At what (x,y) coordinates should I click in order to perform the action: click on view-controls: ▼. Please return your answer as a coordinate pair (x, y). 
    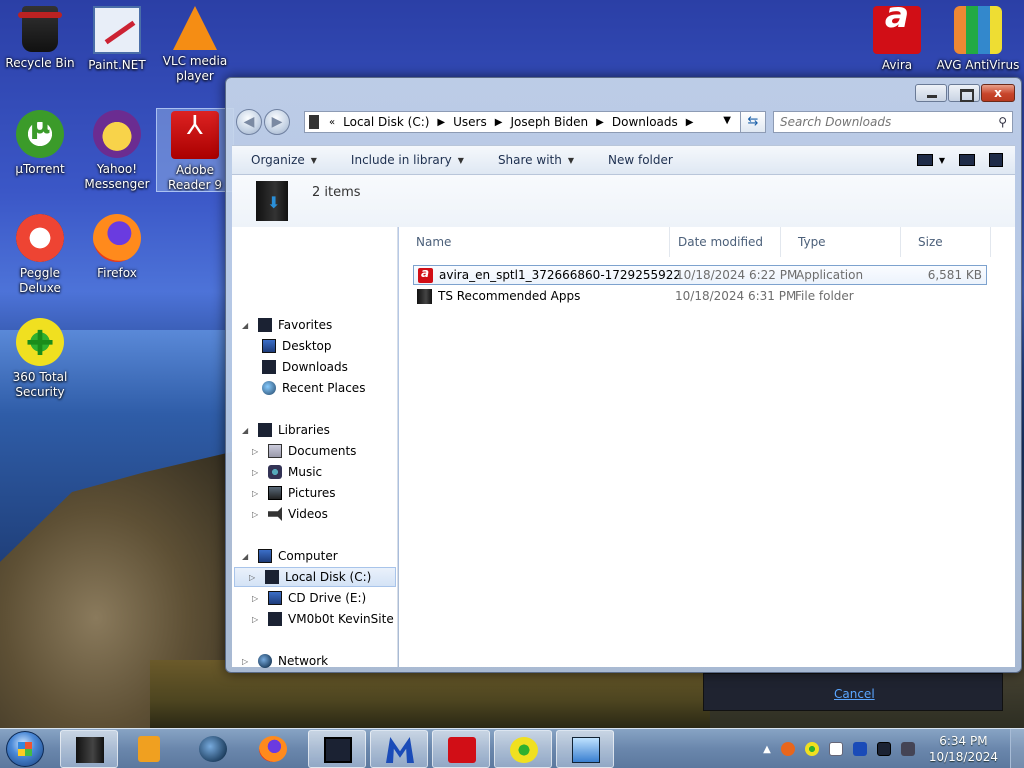
    Looking at the image, I should click on (965, 160).